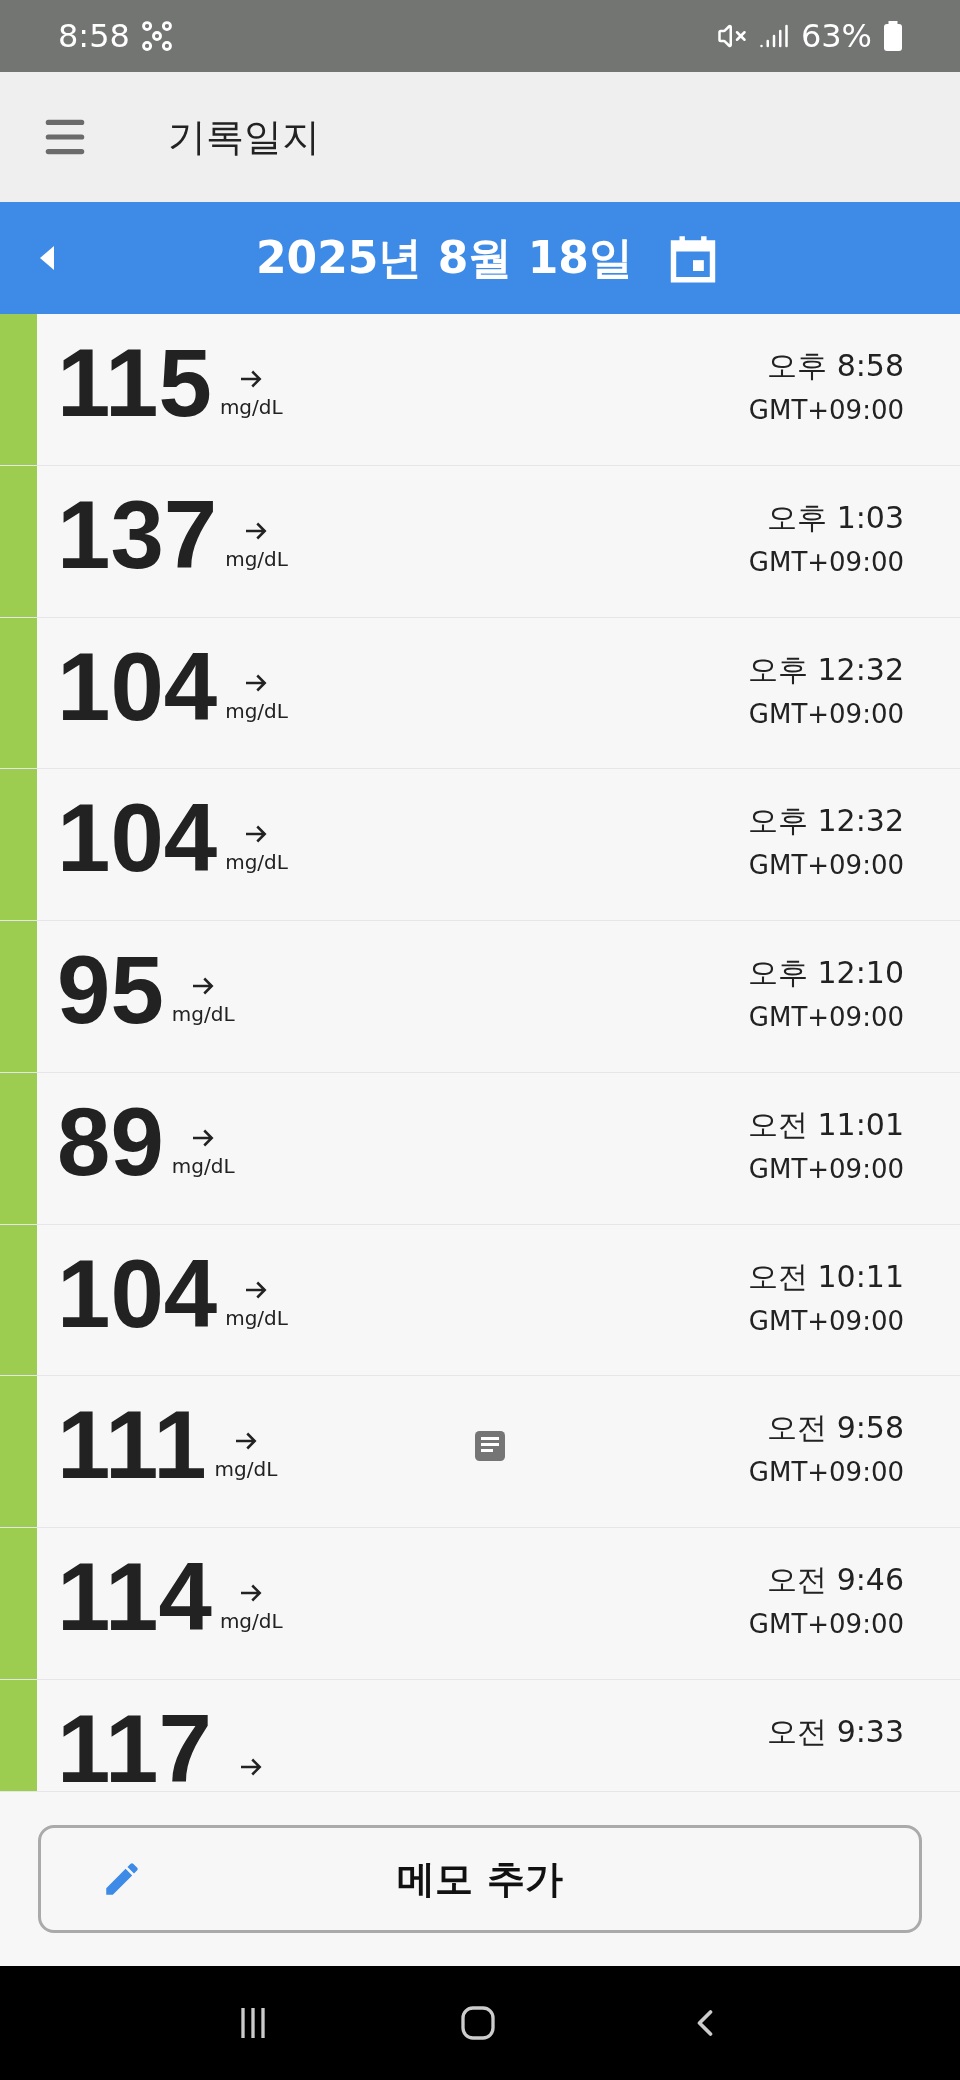  What do you see at coordinates (244, 137) in the screenshot?
I see `app-title: 기록일지` at bounding box center [244, 137].